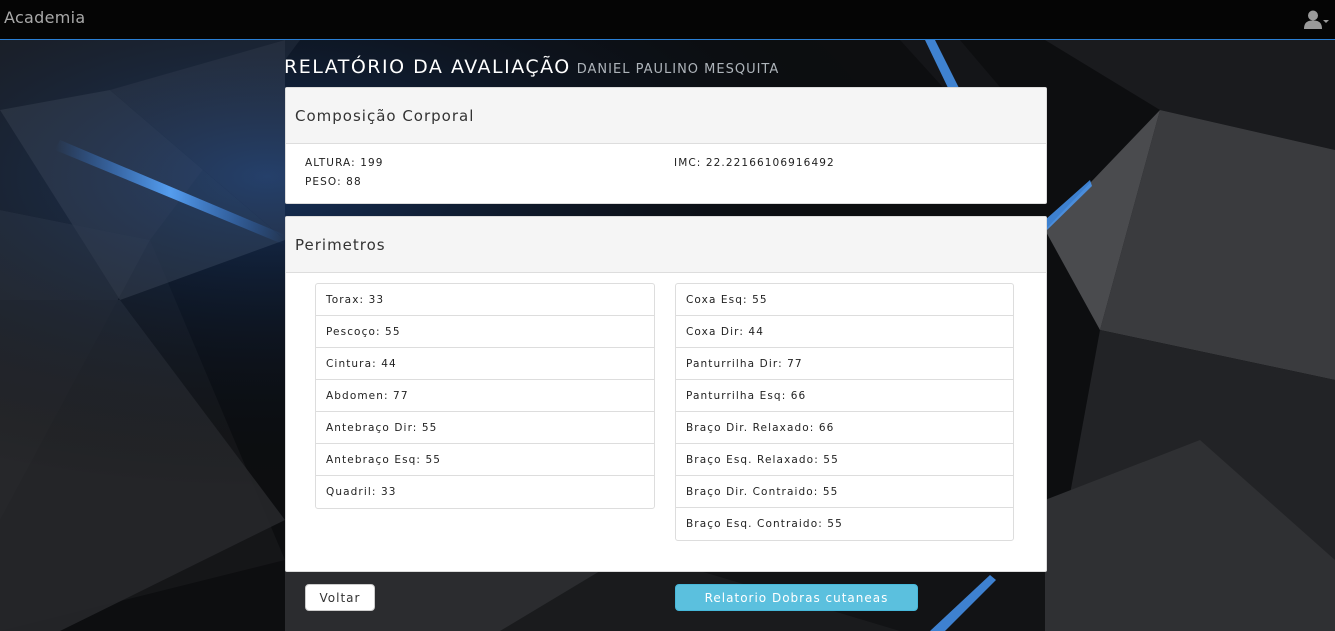  I want to click on page-subtitle: DANIEL PAULINO MESQUITA, so click(678, 69).